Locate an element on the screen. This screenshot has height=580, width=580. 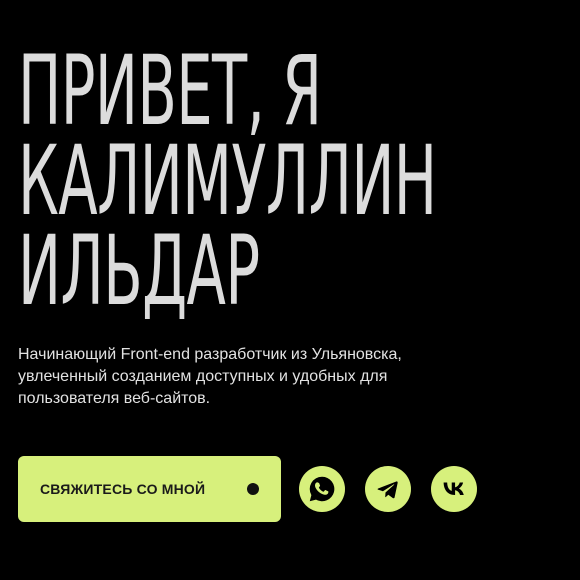
contact-me-button-label: СВЯЖИТЕСЬ СО МНОЙ is located at coordinates (123, 489).